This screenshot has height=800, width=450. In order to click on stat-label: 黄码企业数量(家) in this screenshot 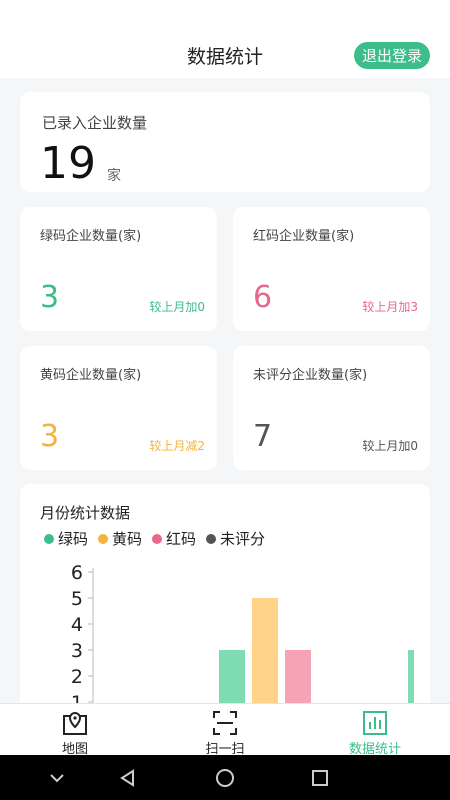, I will do `click(91, 375)`.